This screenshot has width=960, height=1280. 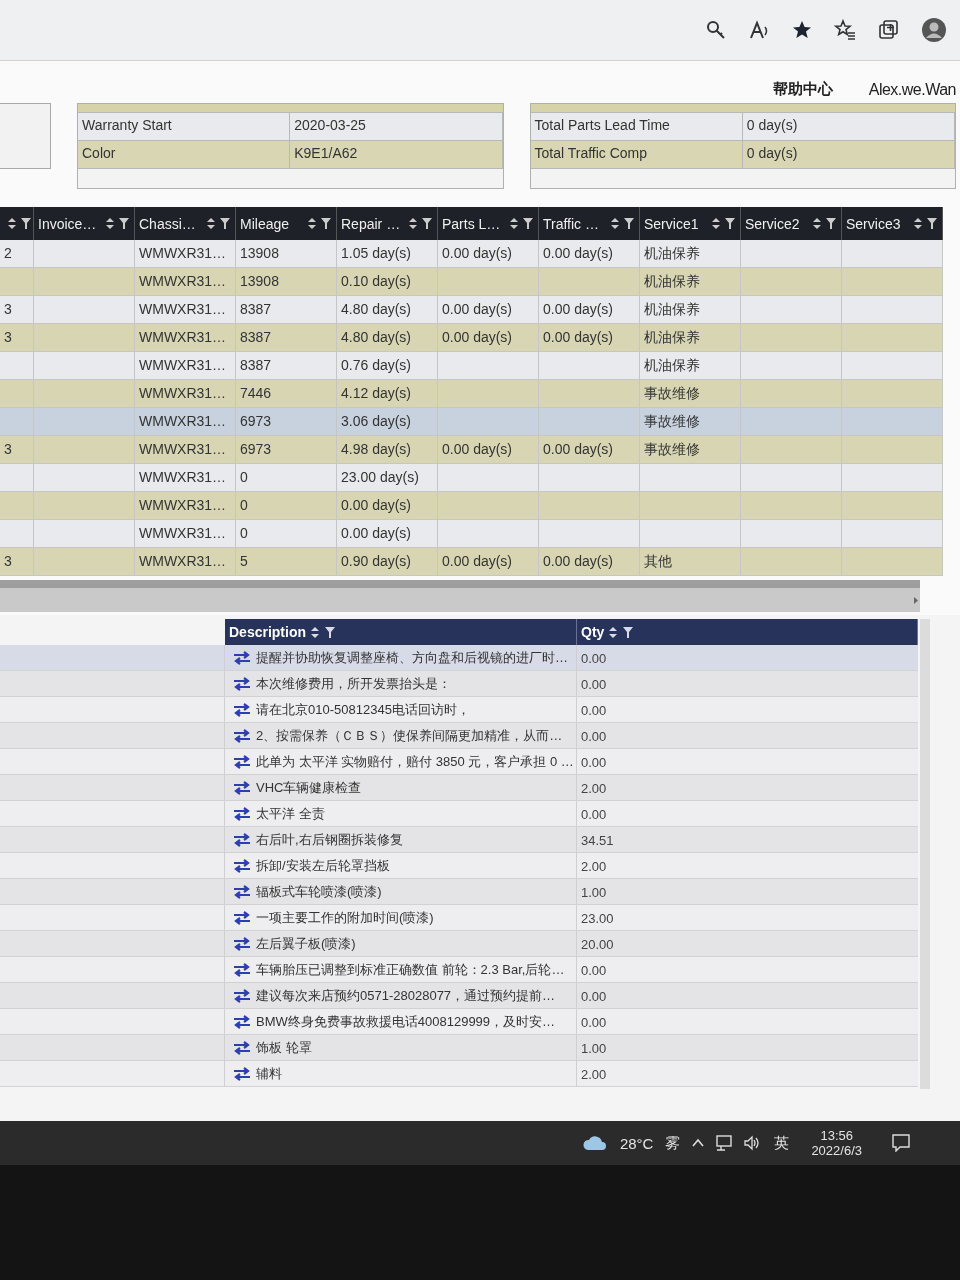 What do you see at coordinates (471, 254) in the screenshot?
I see `table-row: 2 WMWXR31… 13908 1.05 day(s) 0.00 day(s) 0.00 day(s) 机油保养` at bounding box center [471, 254].